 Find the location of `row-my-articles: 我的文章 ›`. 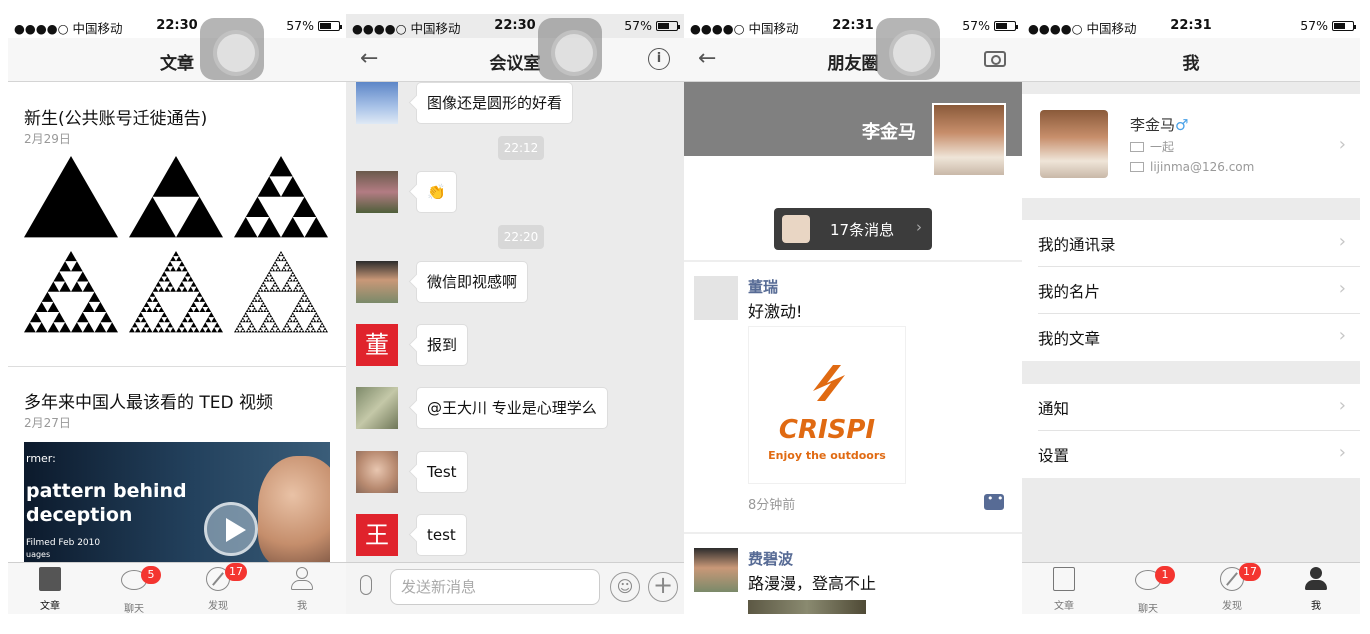

row-my-articles: 我的文章 › is located at coordinates (1191, 337).